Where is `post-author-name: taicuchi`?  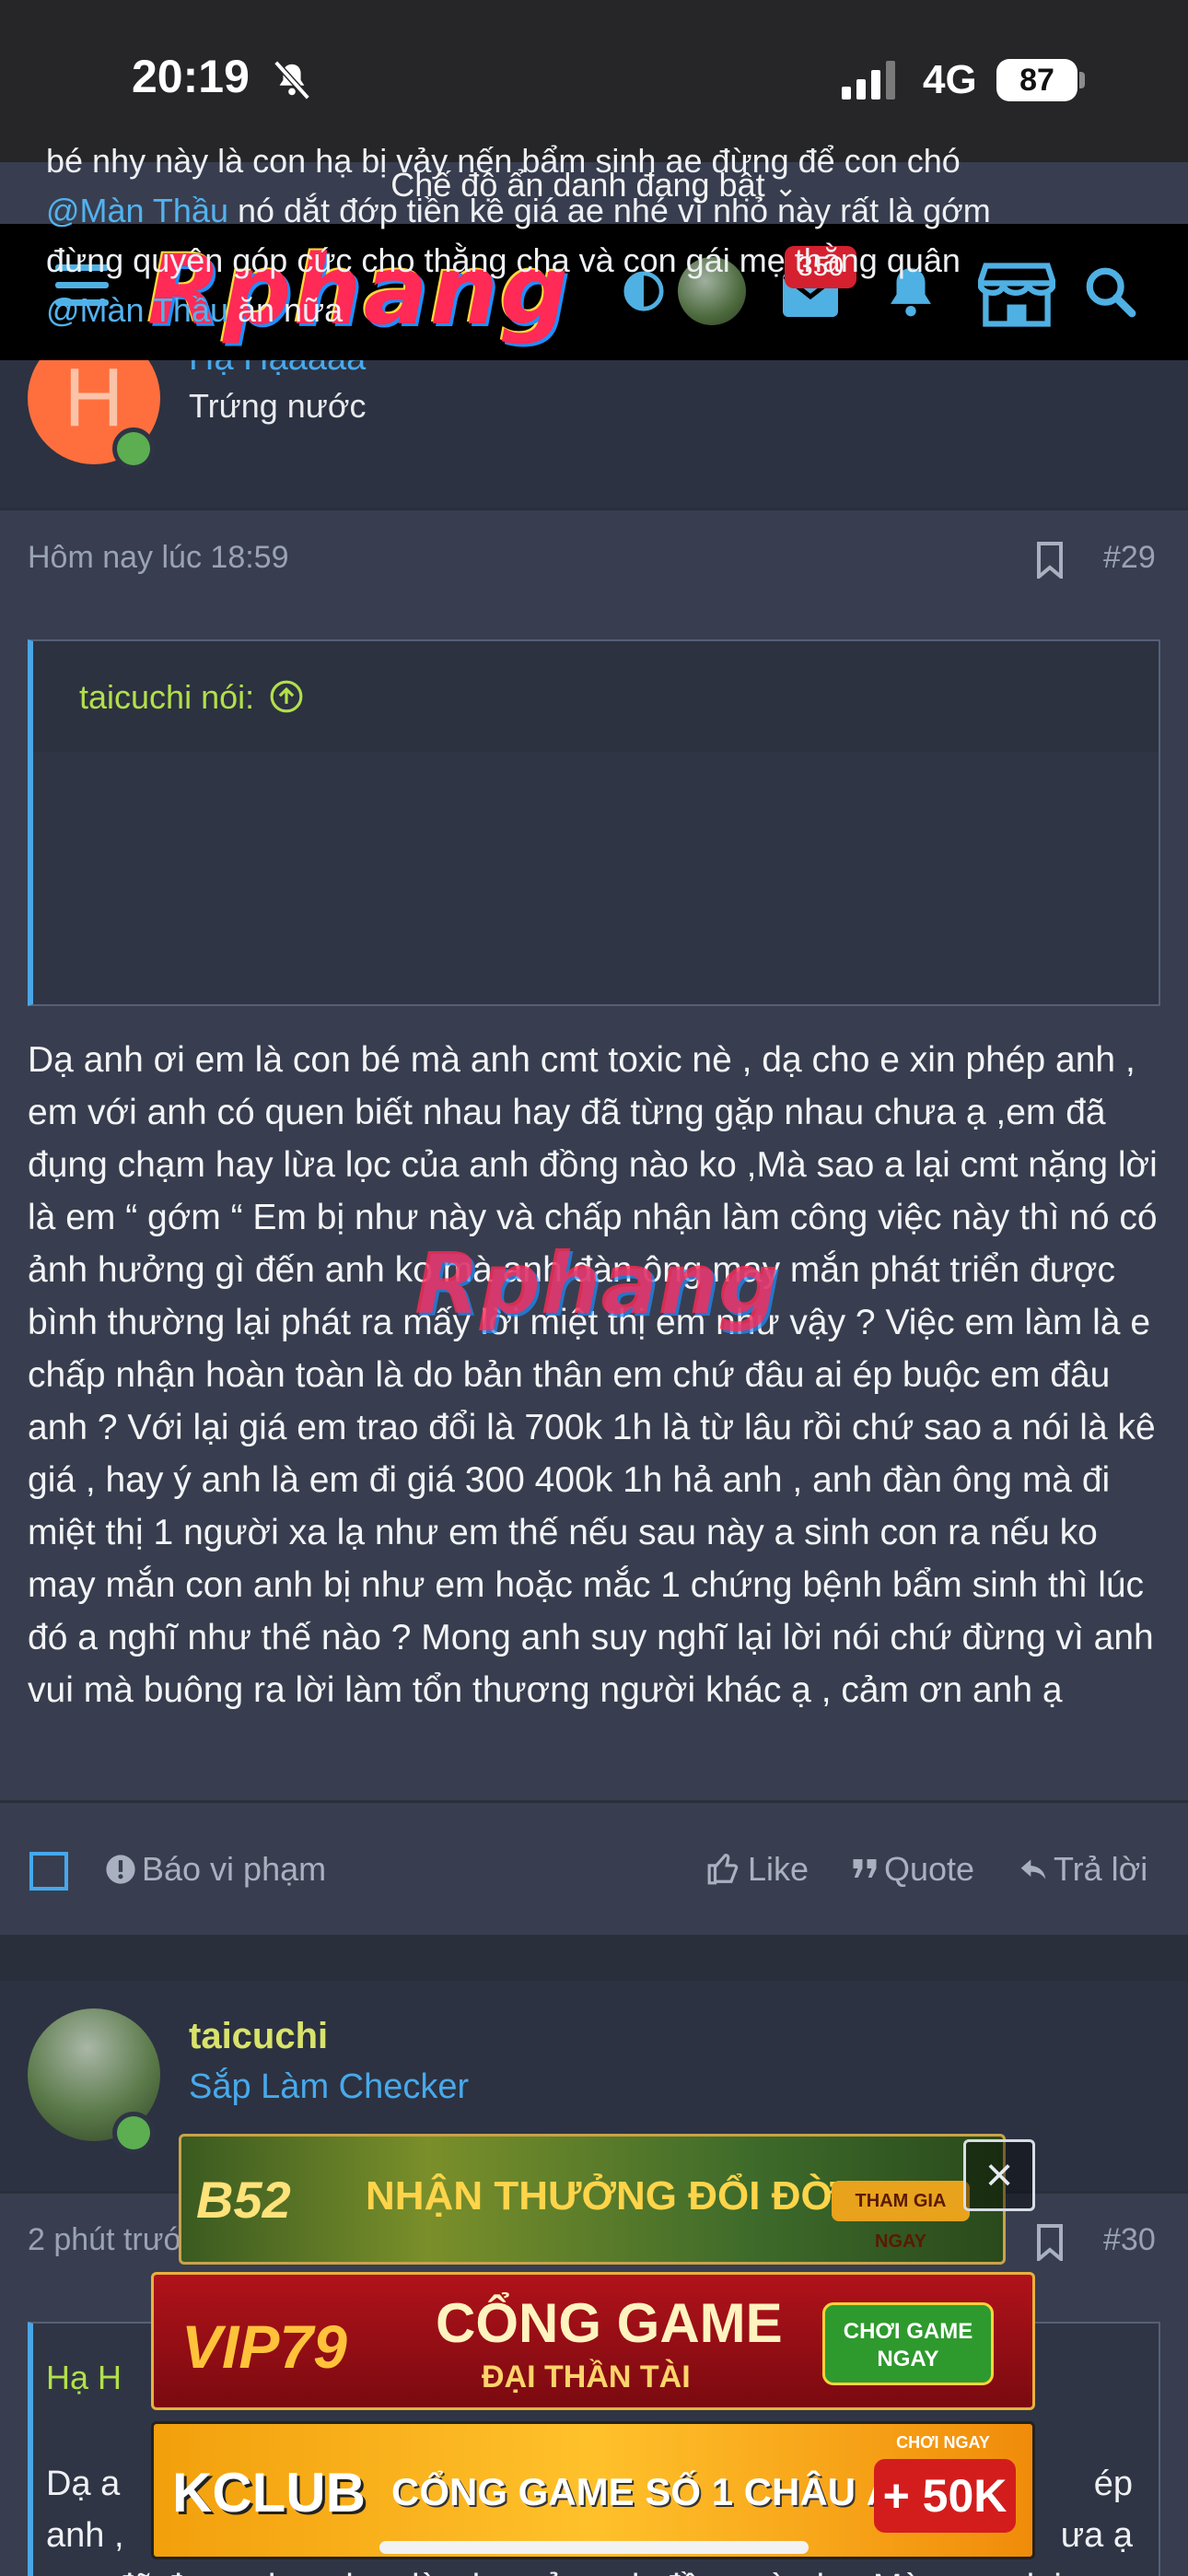 post-author-name: taicuchi is located at coordinates (258, 2037).